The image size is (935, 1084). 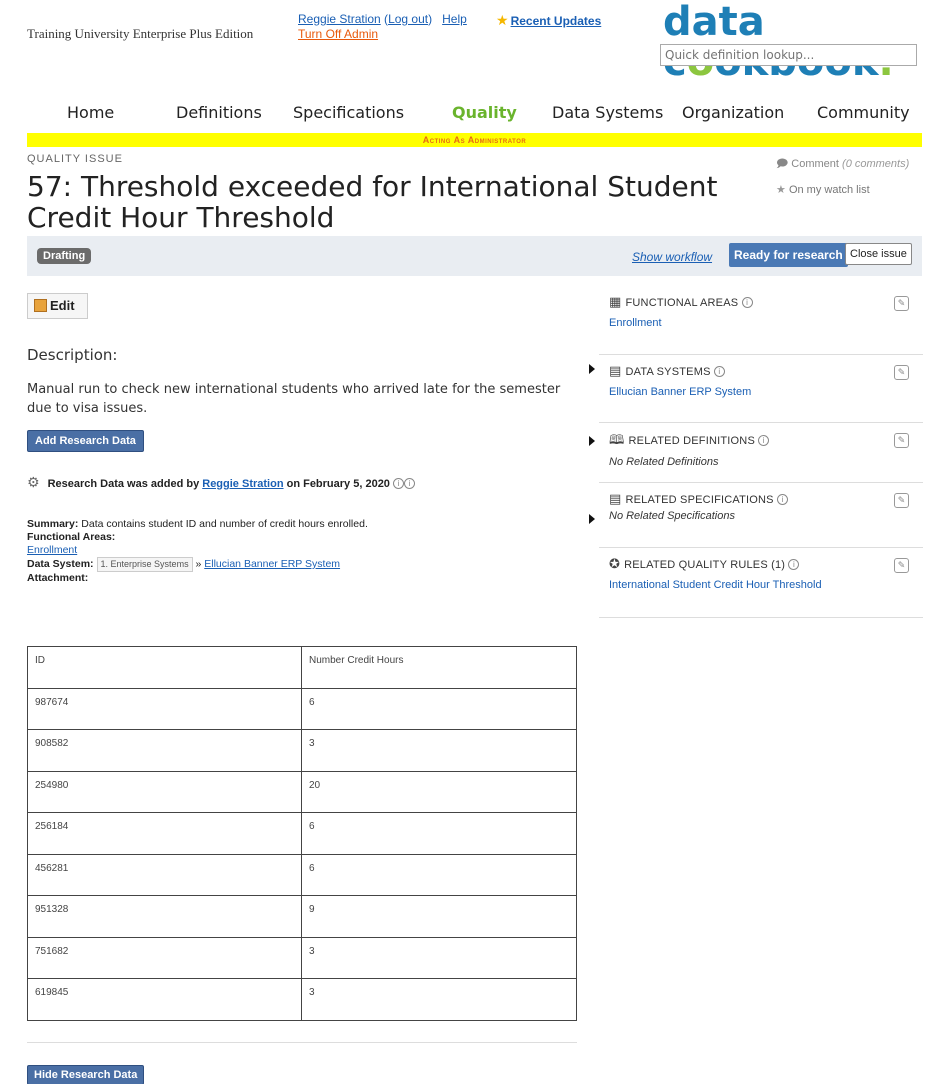 I want to click on logout-link: Log out, so click(x=408, y=19).